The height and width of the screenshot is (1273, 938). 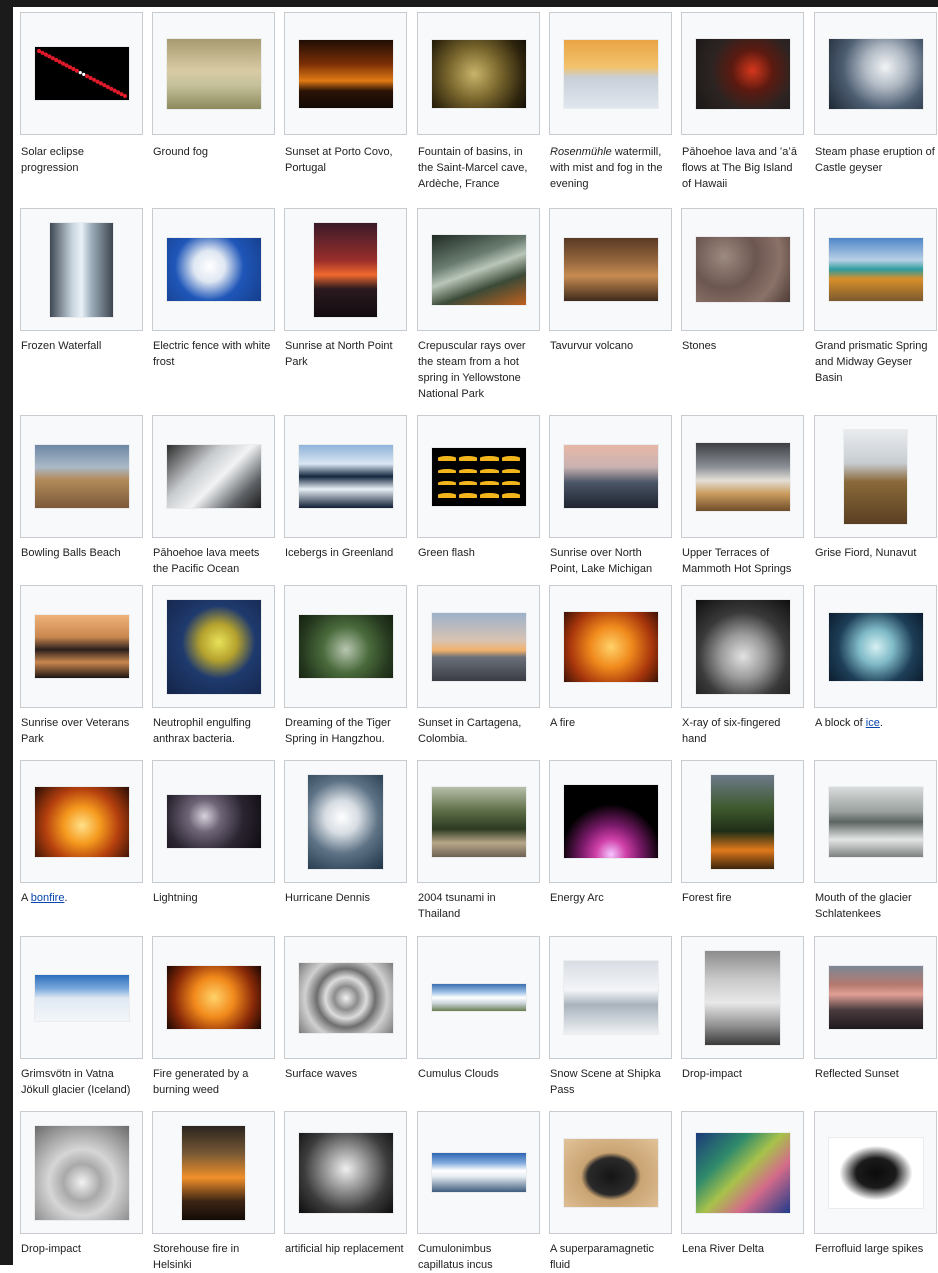 I want to click on gallery-caption: Fire generated by a burning weed, so click(x=214, y=1082).